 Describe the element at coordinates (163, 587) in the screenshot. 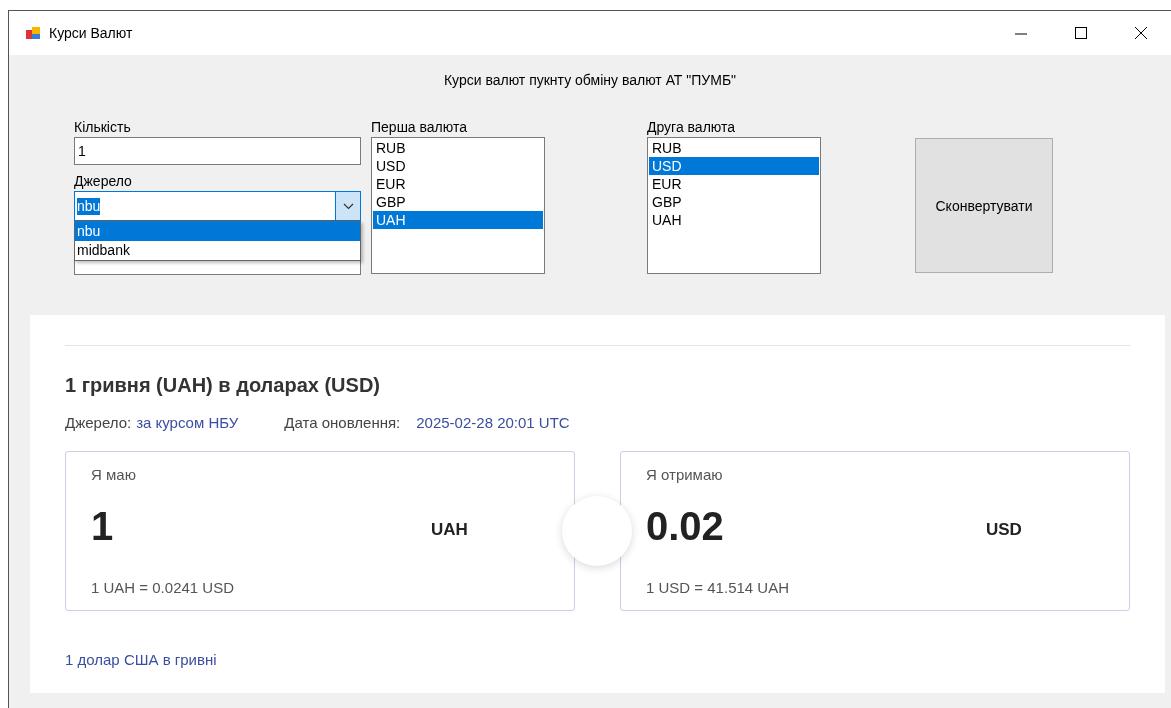

I see `exchange-rate: 1 UAH = 0.0241 USD` at that location.